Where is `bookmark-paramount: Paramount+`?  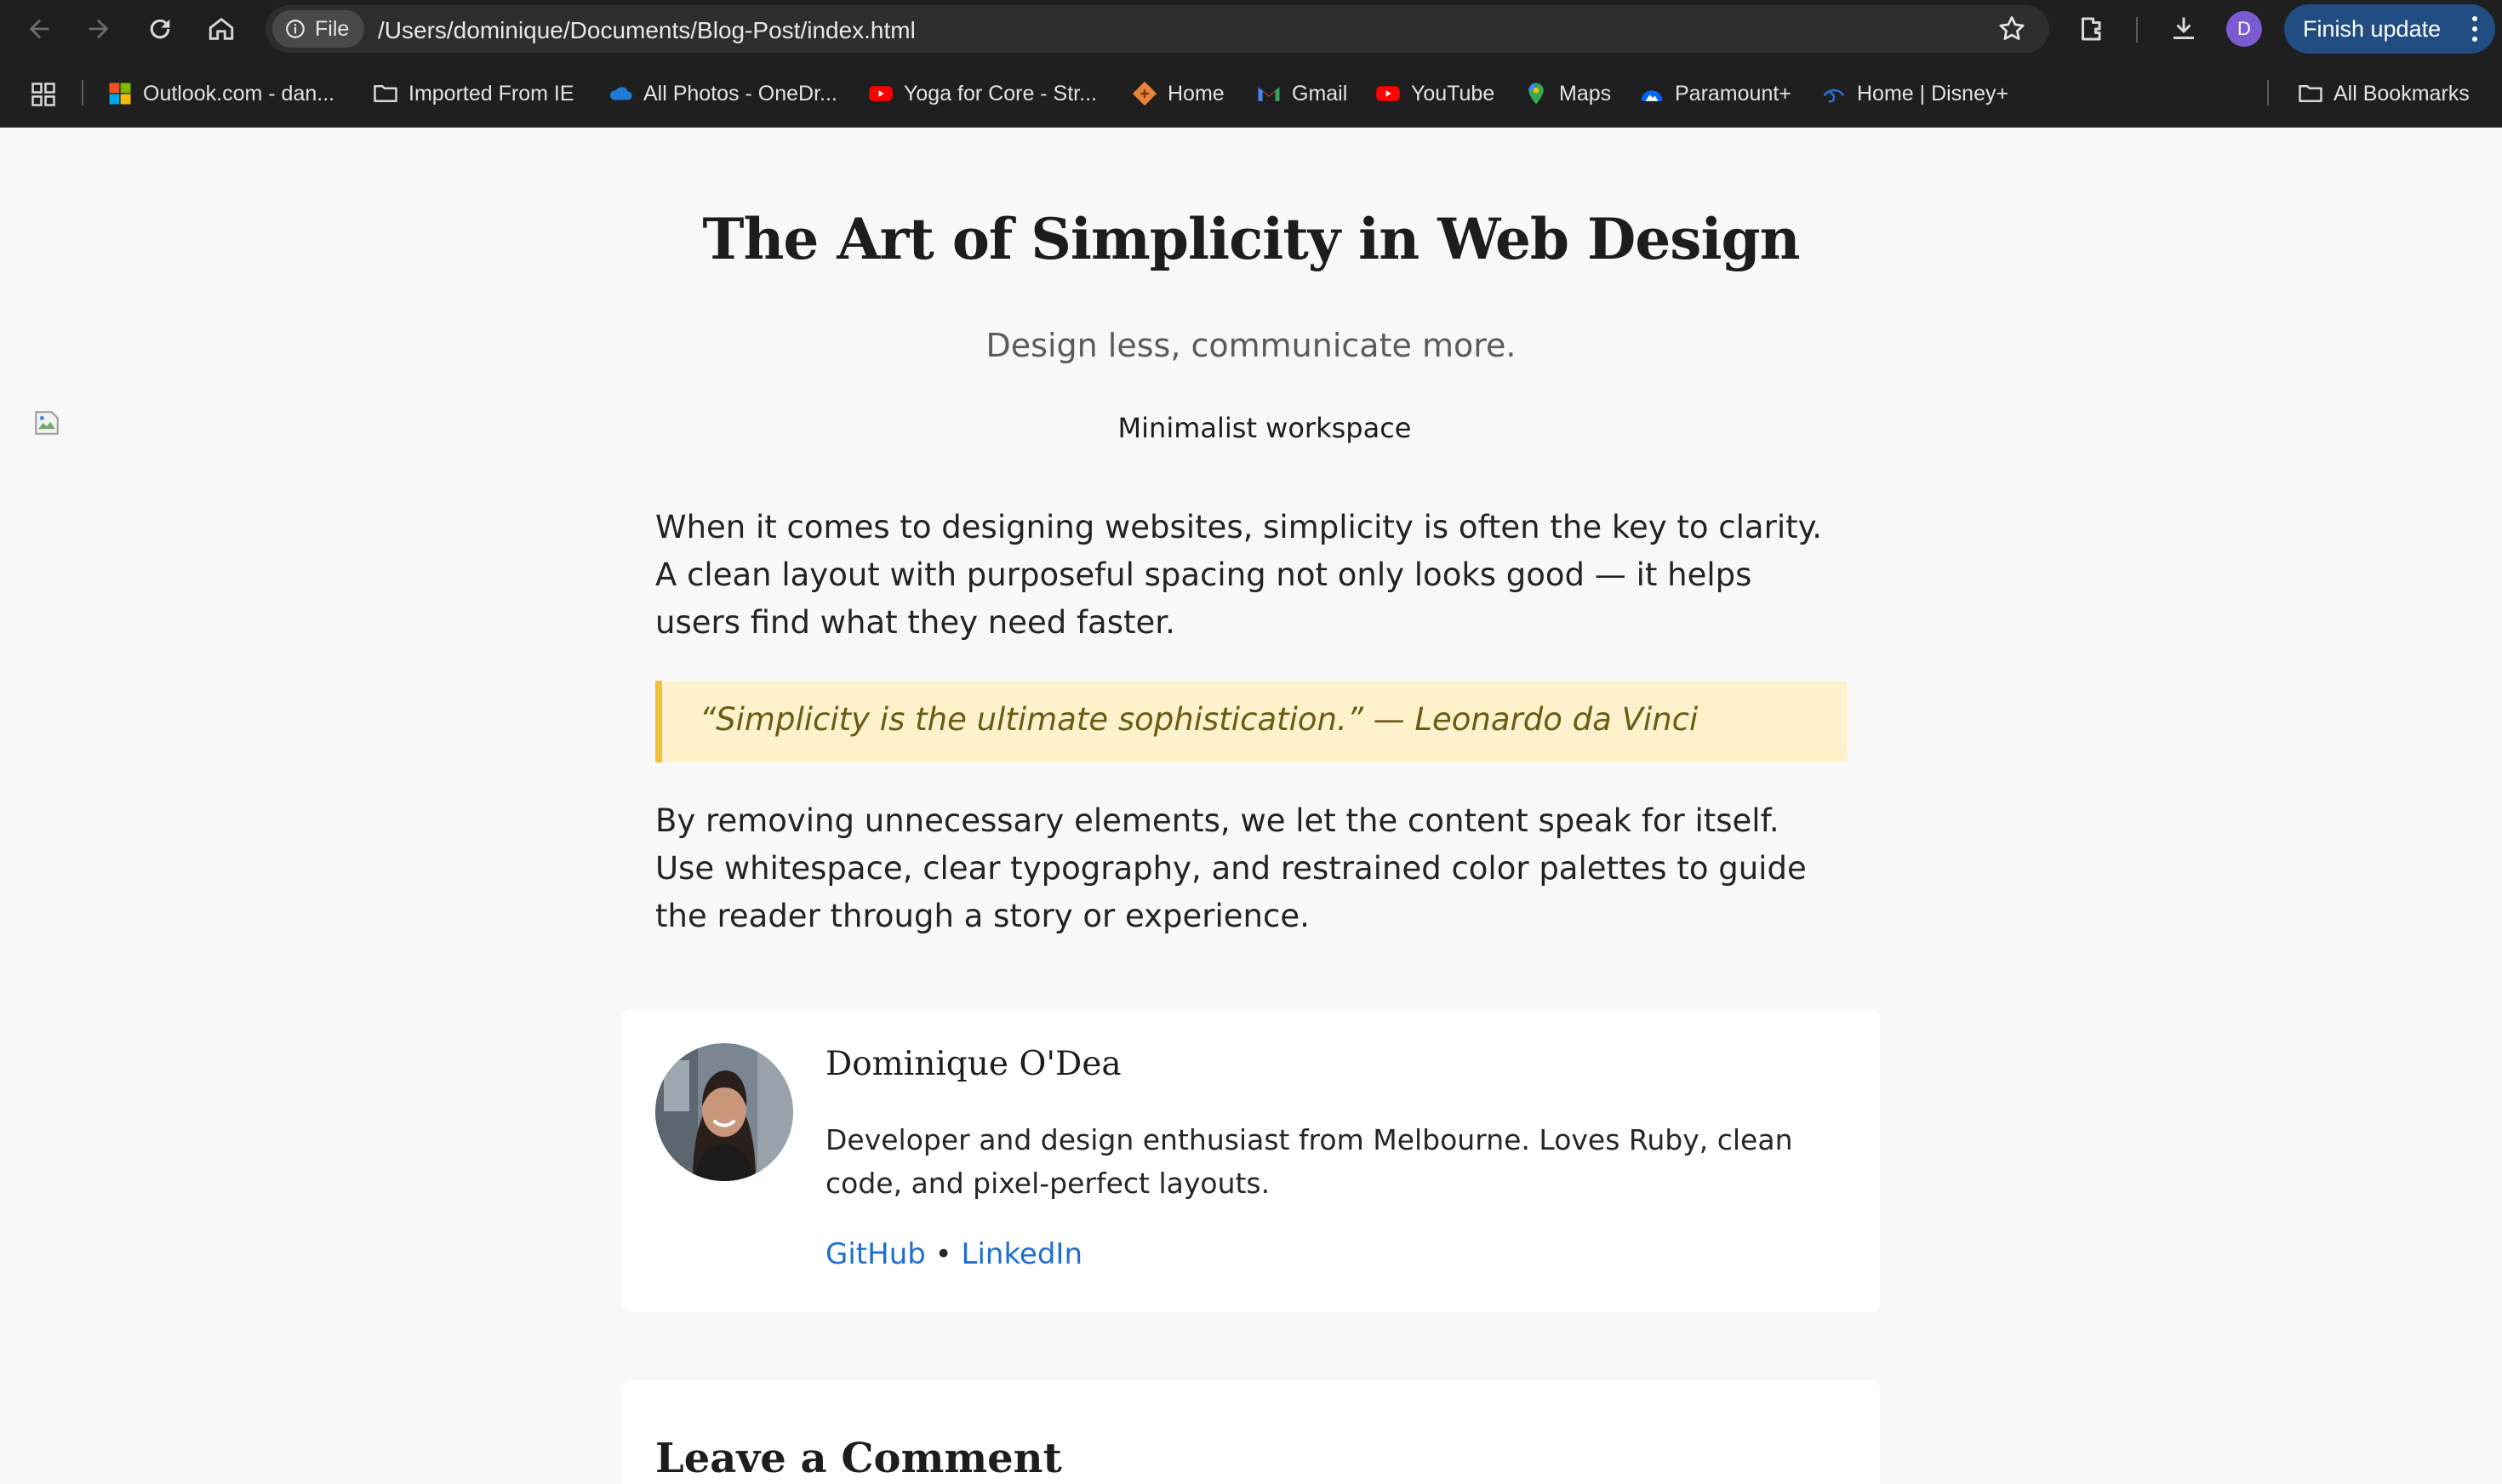 bookmark-paramount: Paramount+ is located at coordinates (1715, 93).